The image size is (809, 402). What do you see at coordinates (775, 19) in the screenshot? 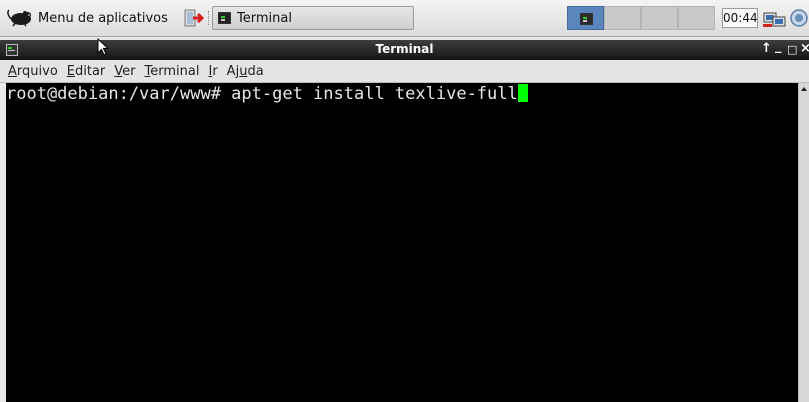
I see `network-icon` at bounding box center [775, 19].